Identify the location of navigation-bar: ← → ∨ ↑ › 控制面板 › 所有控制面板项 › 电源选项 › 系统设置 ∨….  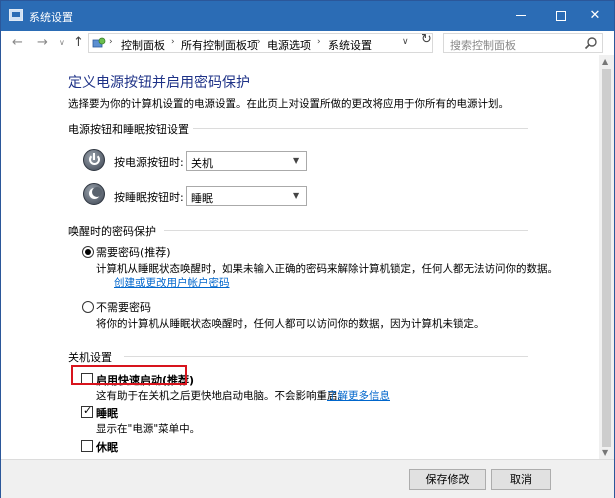
(307, 43).